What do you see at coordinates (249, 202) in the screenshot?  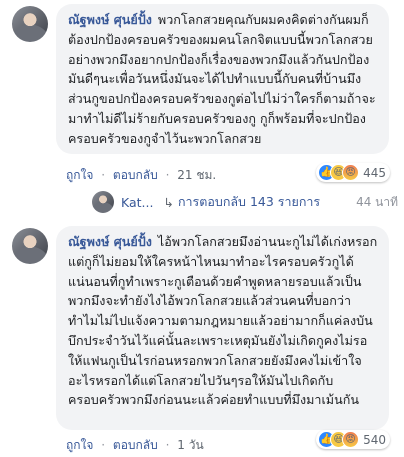 I see `view-replies-link: การตอบกลับ 143 รายการ` at bounding box center [249, 202].